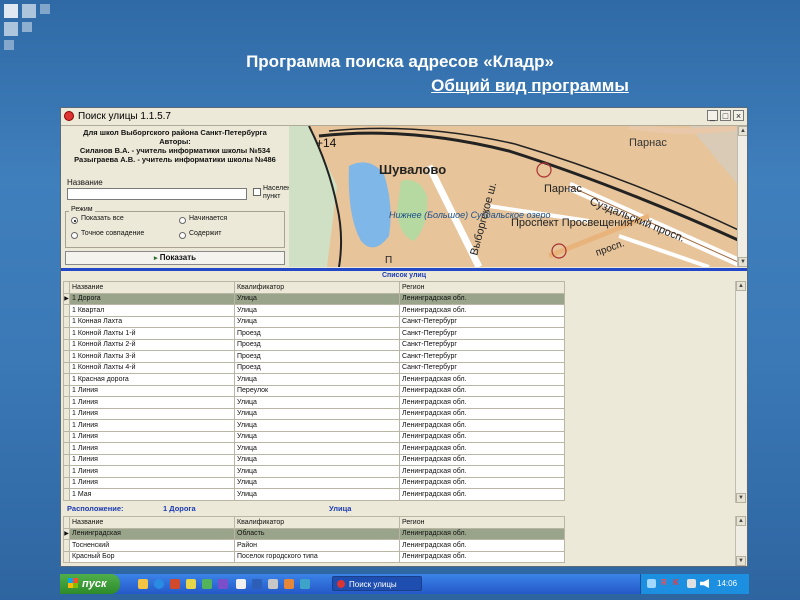 This screenshot has width=800, height=600. Describe the element at coordinates (377, 583) in the screenshot. I see `taskbar-task-app: Поиск улицы` at that location.